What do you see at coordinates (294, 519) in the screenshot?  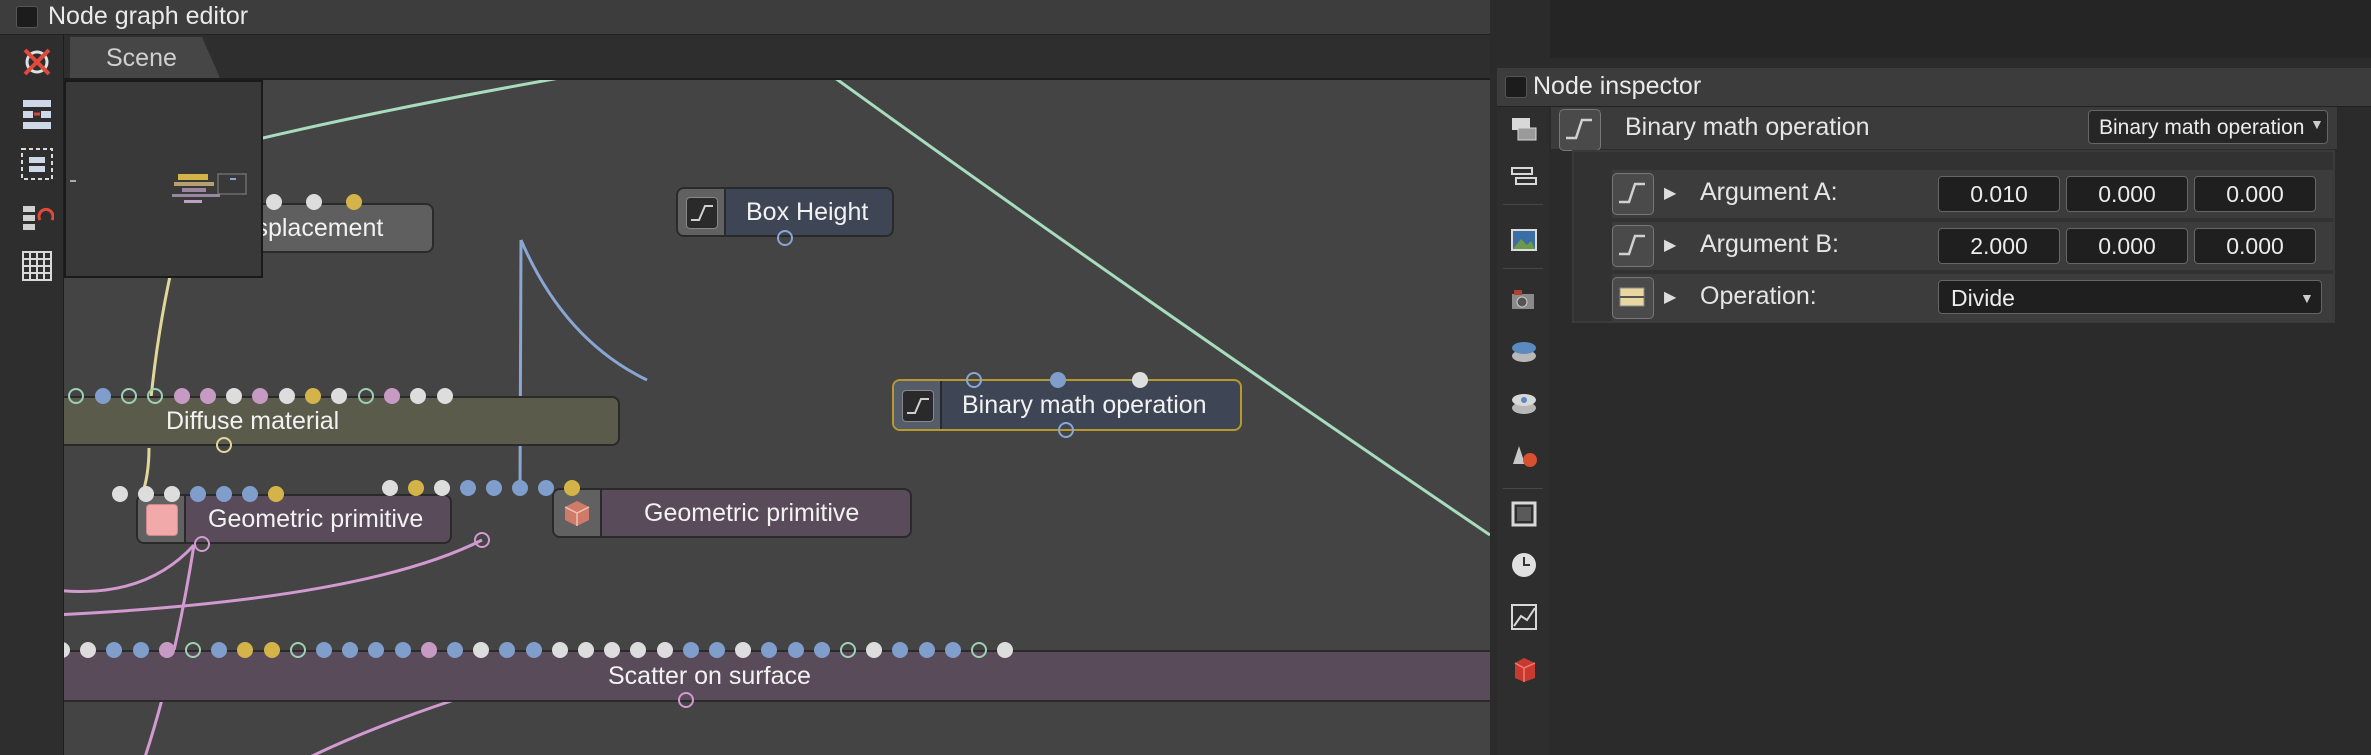 I see `node-geometric-primitive-1: Geometric primitive` at bounding box center [294, 519].